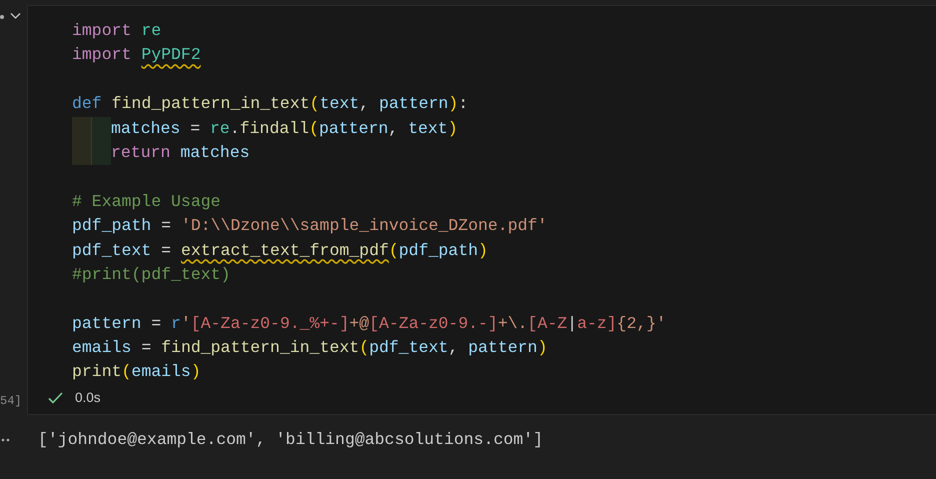  What do you see at coordinates (310, 348) in the screenshot?
I see `code-line: emails = find_pattern_in_text(pdf_text, pattern)` at bounding box center [310, 348].